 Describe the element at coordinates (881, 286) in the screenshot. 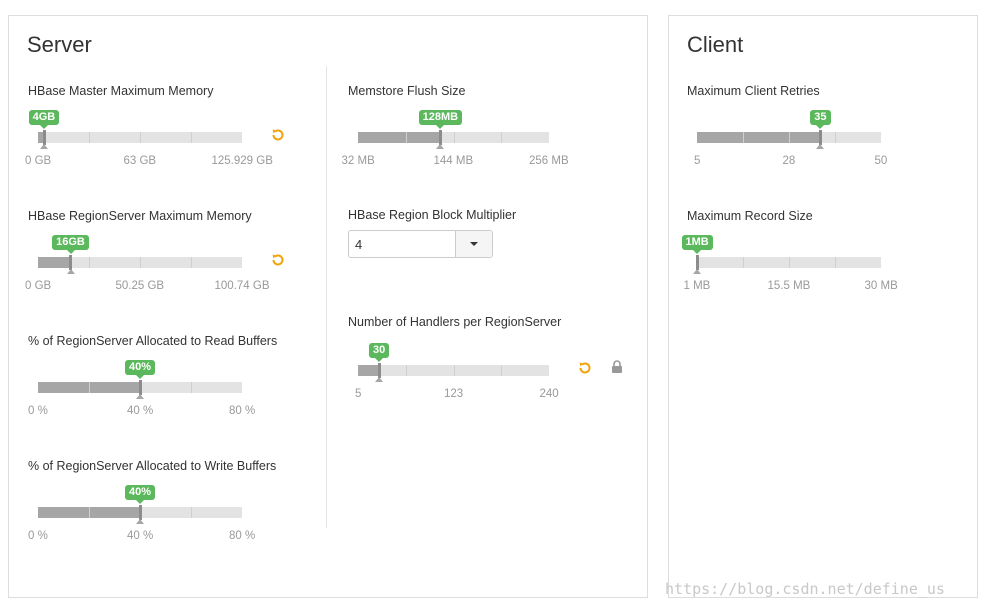

I see `scale-label: 30 MB` at that location.